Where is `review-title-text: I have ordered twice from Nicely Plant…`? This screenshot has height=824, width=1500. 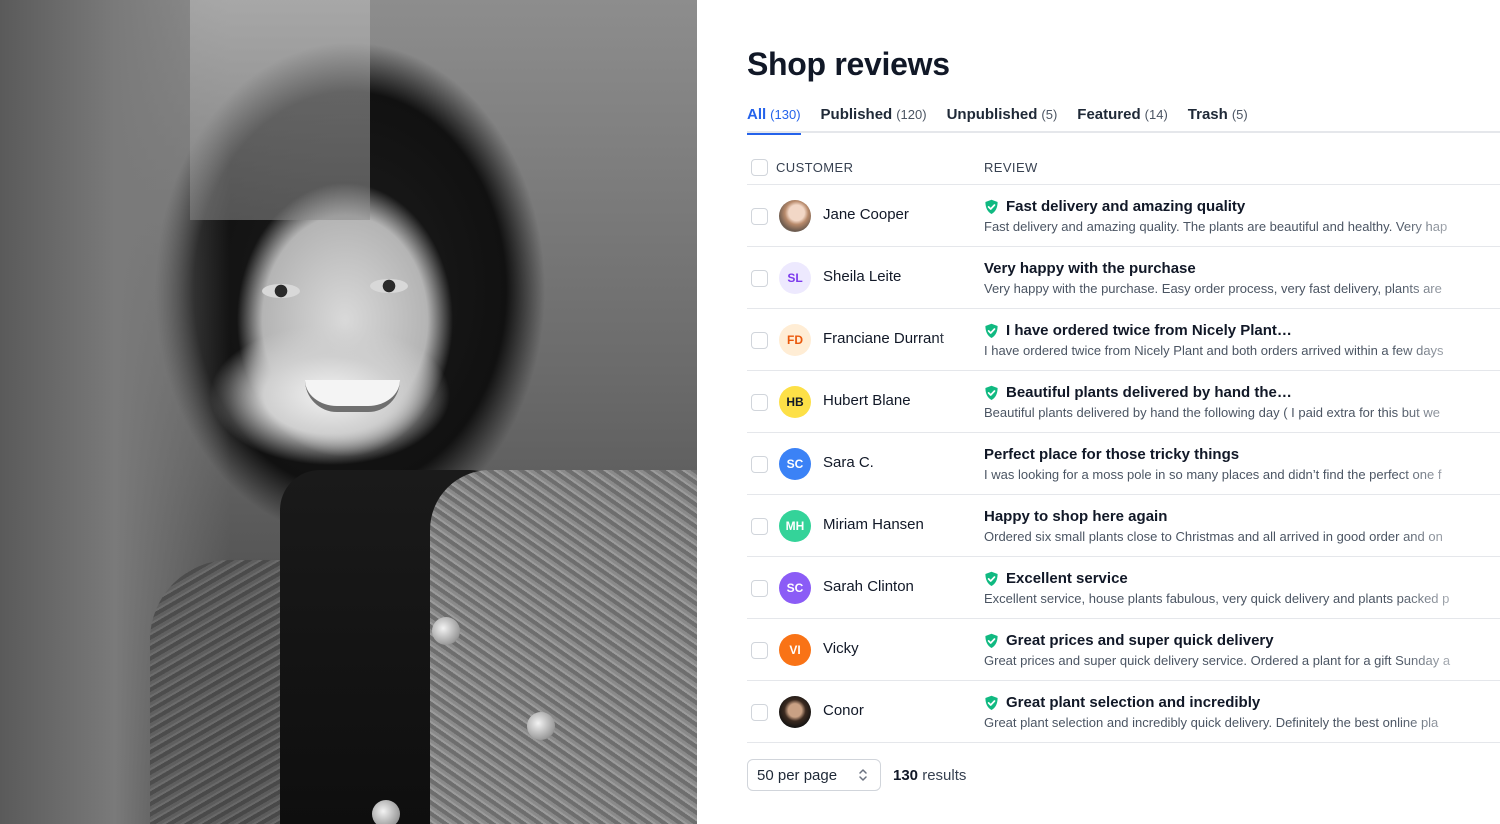 review-title-text: I have ordered twice from Nicely Plant… is located at coordinates (1149, 330).